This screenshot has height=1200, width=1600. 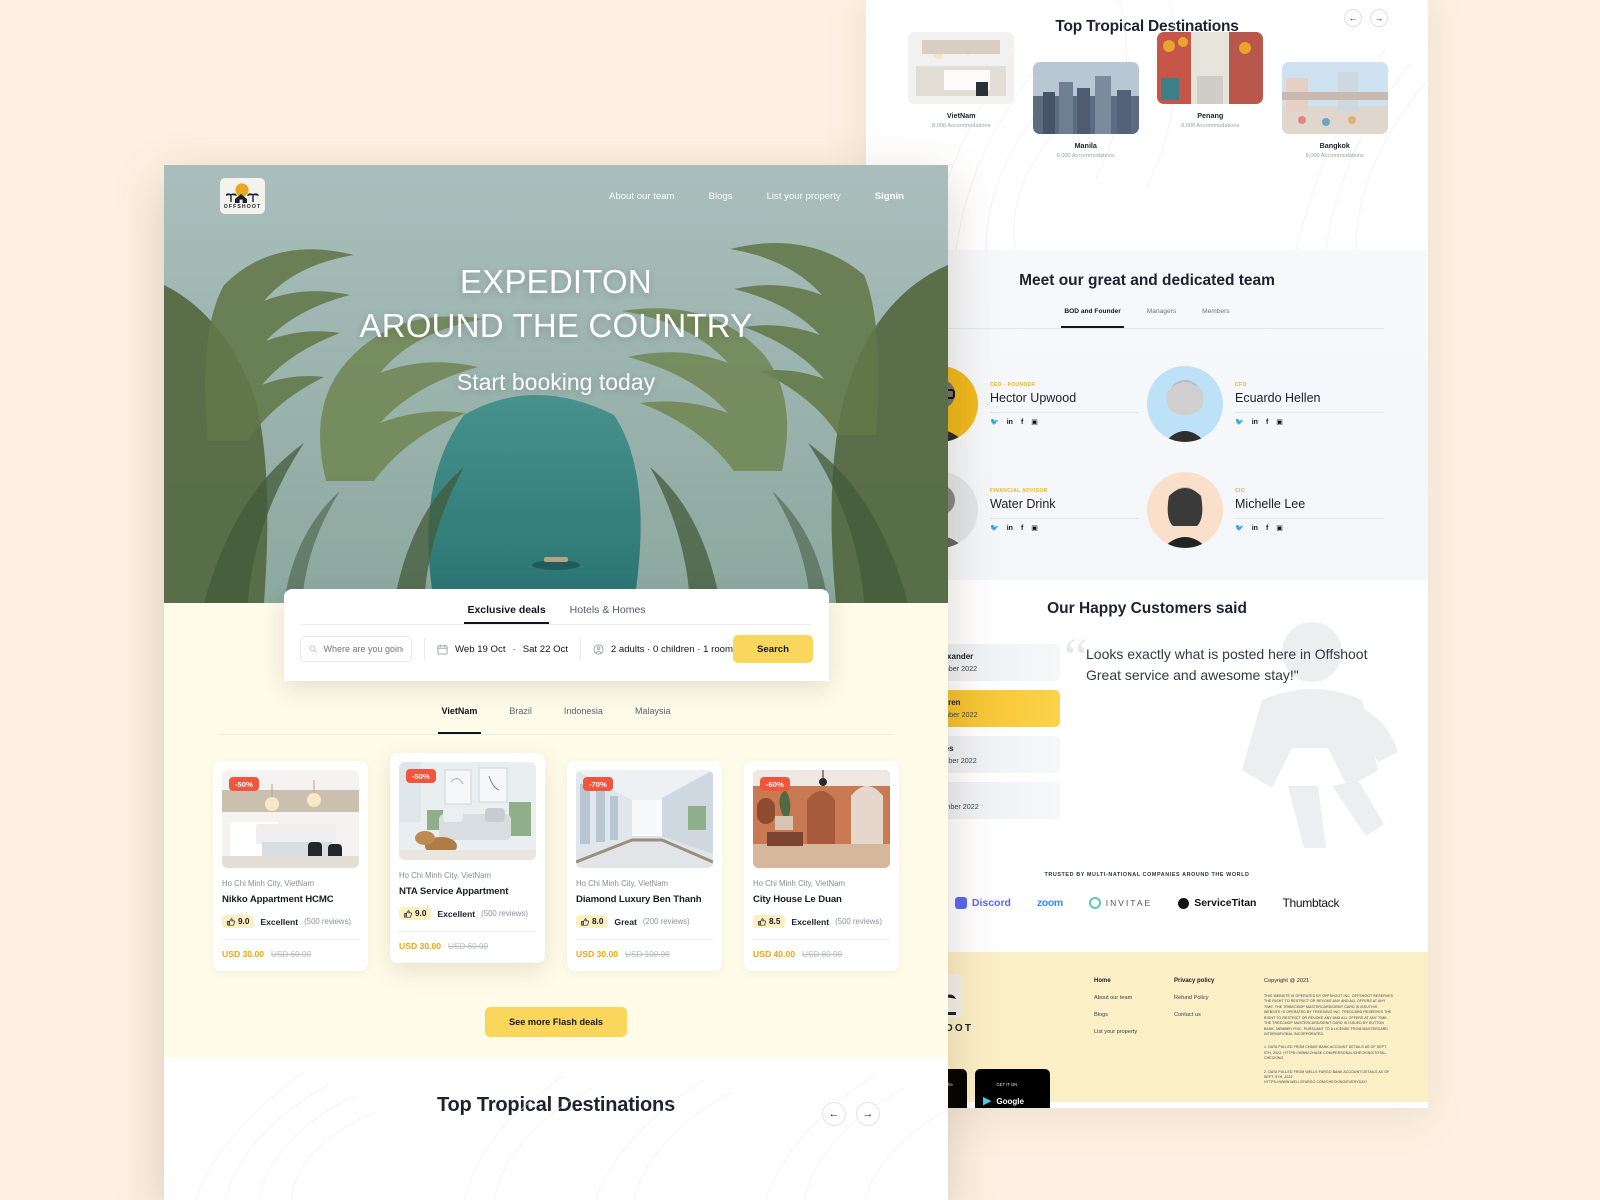 I want to click on rating-word: Excellent, so click(x=810, y=921).